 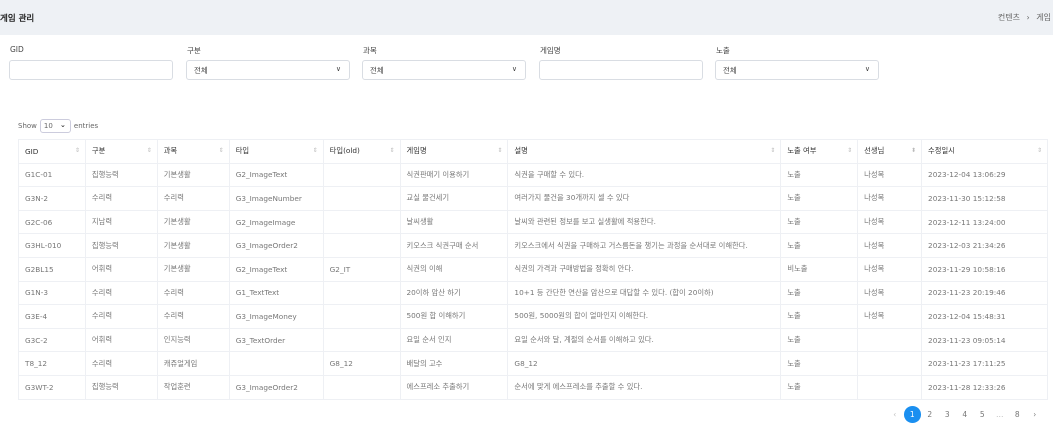 I want to click on table-cell: 에스프레소 추출하기, so click(x=454, y=387).